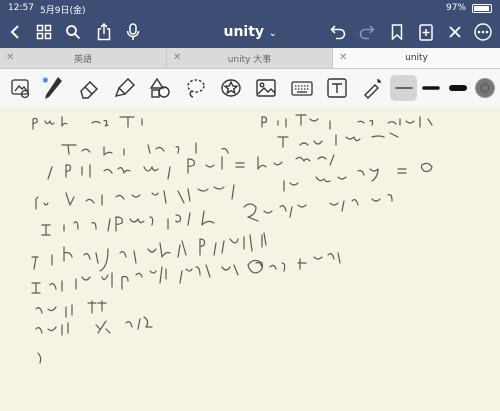 The image size is (500, 411). Describe the element at coordinates (196, 88) in the screenshot. I see `lasso-tool-icon` at that location.